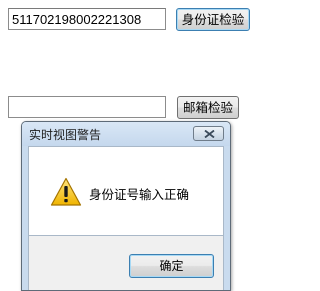  I want to click on dialog-titlebar: 实时视图警告, so click(126, 134).